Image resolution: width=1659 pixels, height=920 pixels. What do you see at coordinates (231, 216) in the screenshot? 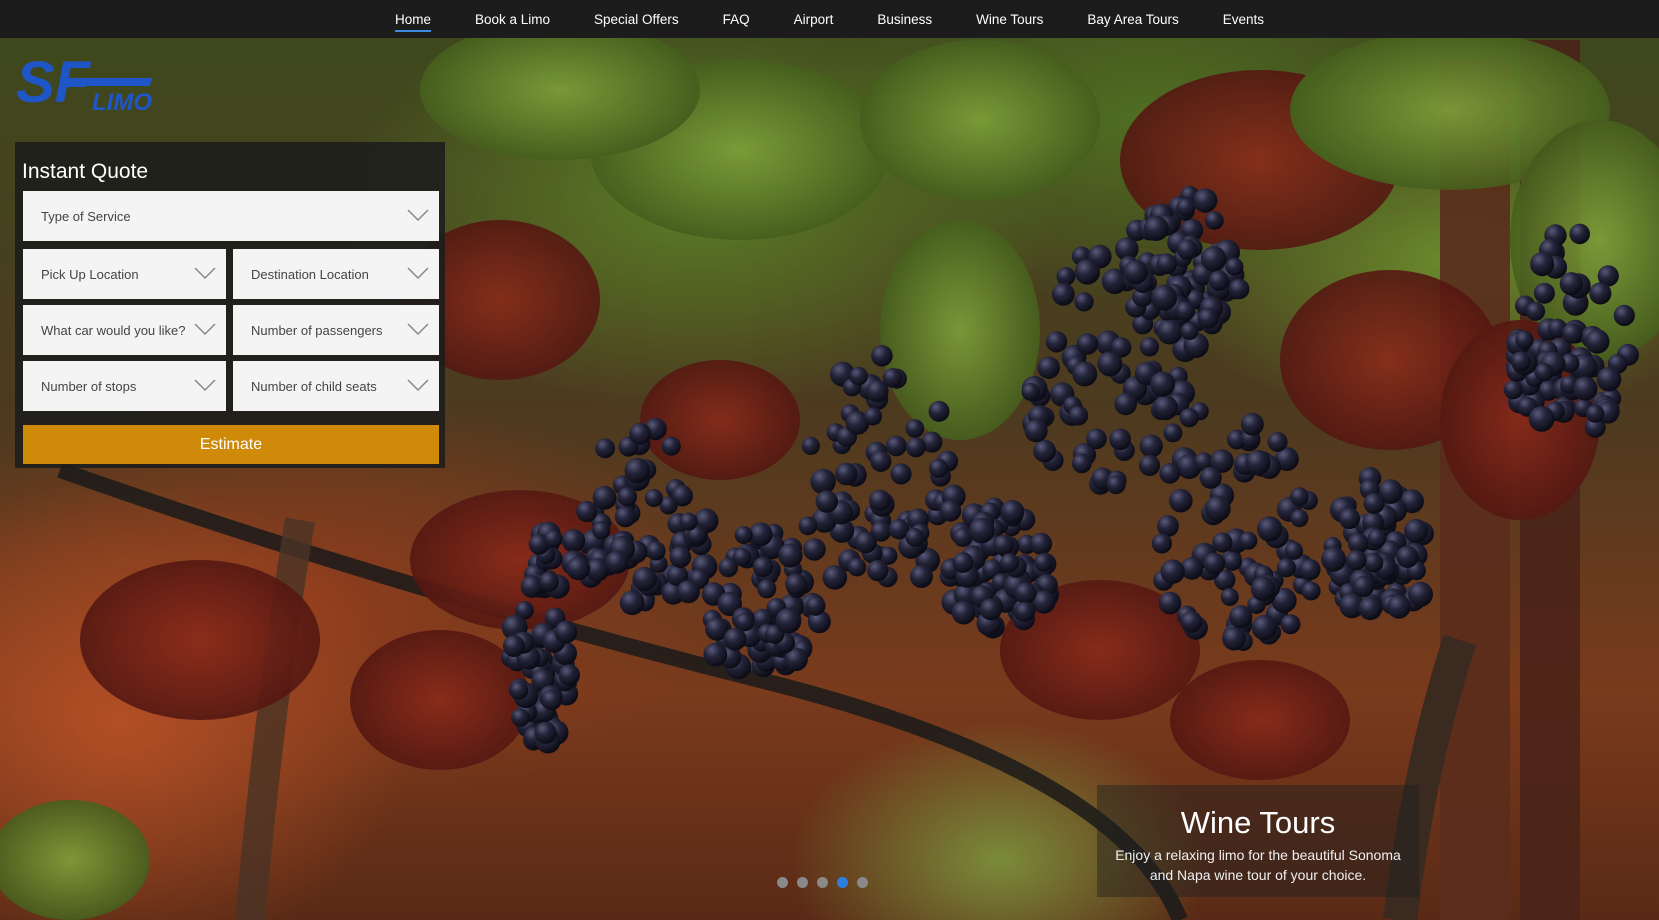
I see `type-of-service-select: Type of Service` at bounding box center [231, 216].